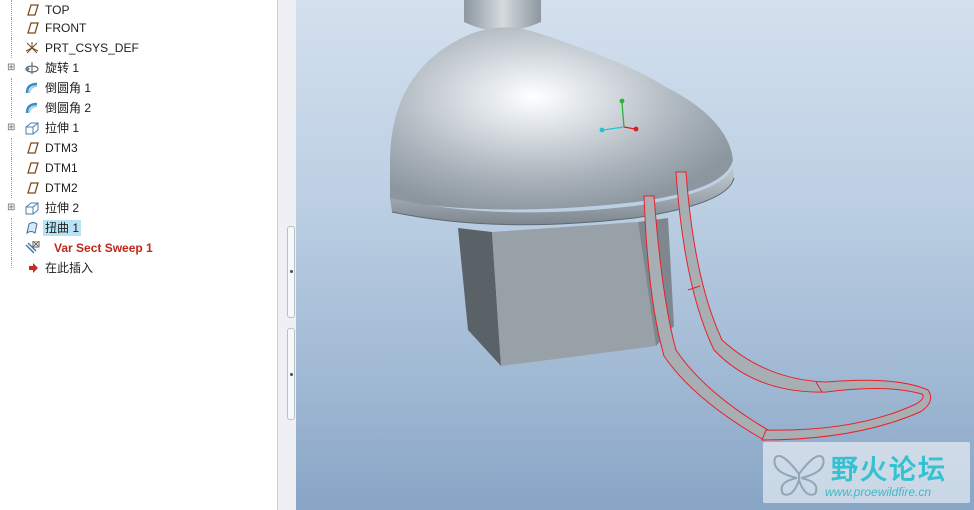 This screenshot has width=974, height=510. I want to click on panel-splitter, so click(286, 255).